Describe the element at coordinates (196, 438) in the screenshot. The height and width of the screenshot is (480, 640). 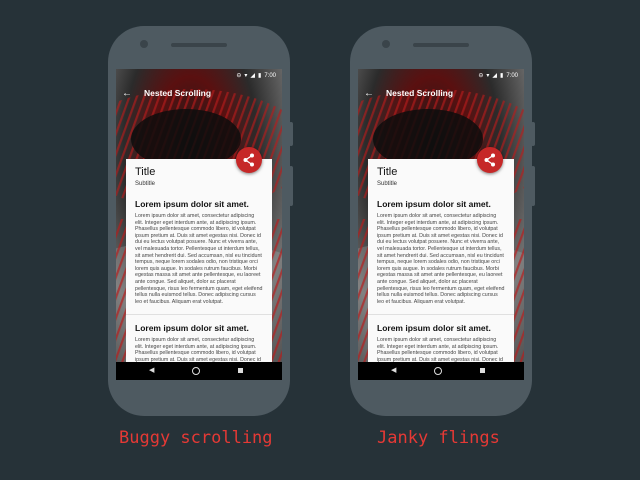
I see `caption-left: Buggy scrolling` at that location.